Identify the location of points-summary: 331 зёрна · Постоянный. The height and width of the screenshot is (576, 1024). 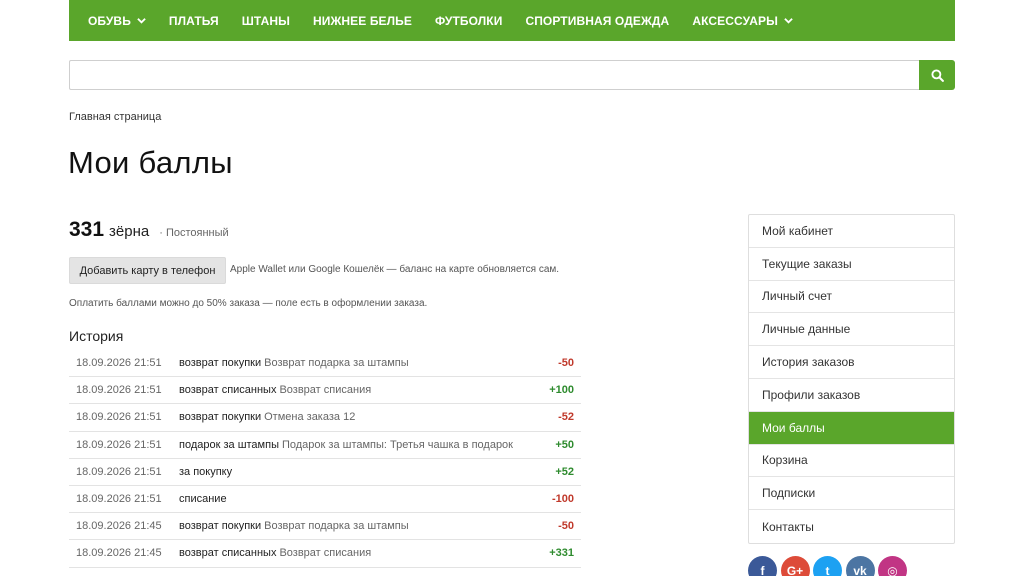
(149, 230).